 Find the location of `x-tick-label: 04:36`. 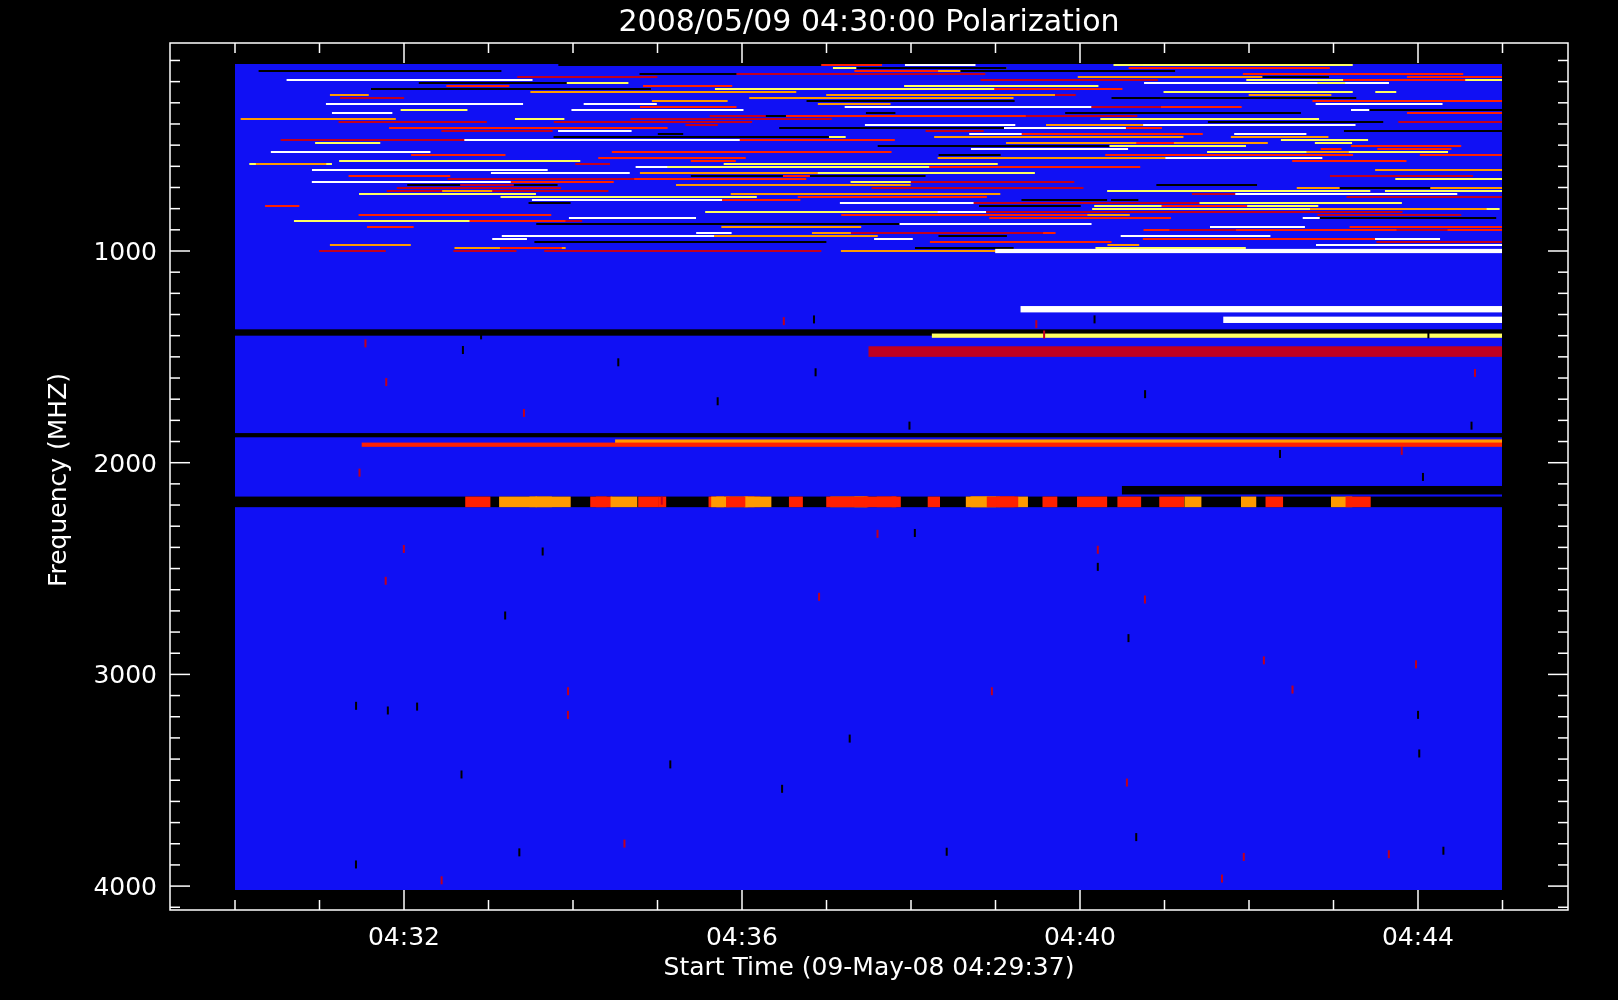

x-tick-label: 04:36 is located at coordinates (742, 936).